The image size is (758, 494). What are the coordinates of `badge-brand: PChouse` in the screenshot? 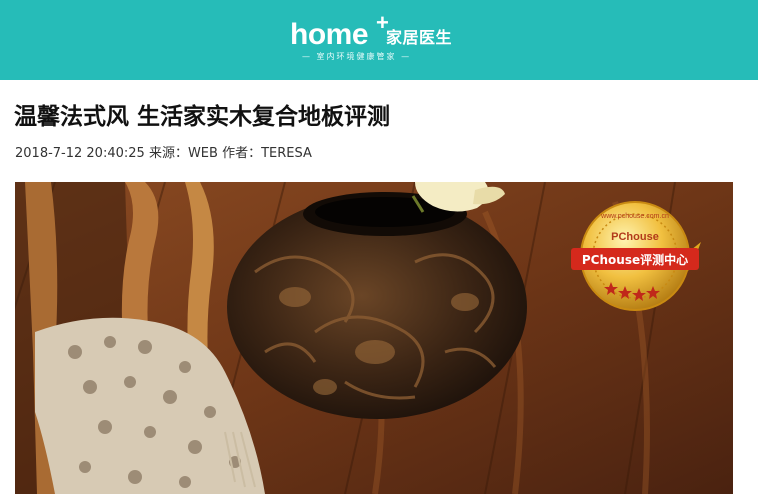 It's located at (635, 237).